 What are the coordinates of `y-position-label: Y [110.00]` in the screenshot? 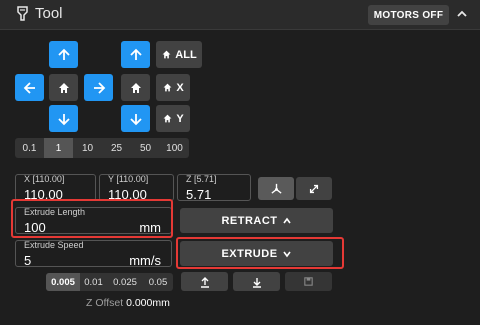 It's located at (128, 179).